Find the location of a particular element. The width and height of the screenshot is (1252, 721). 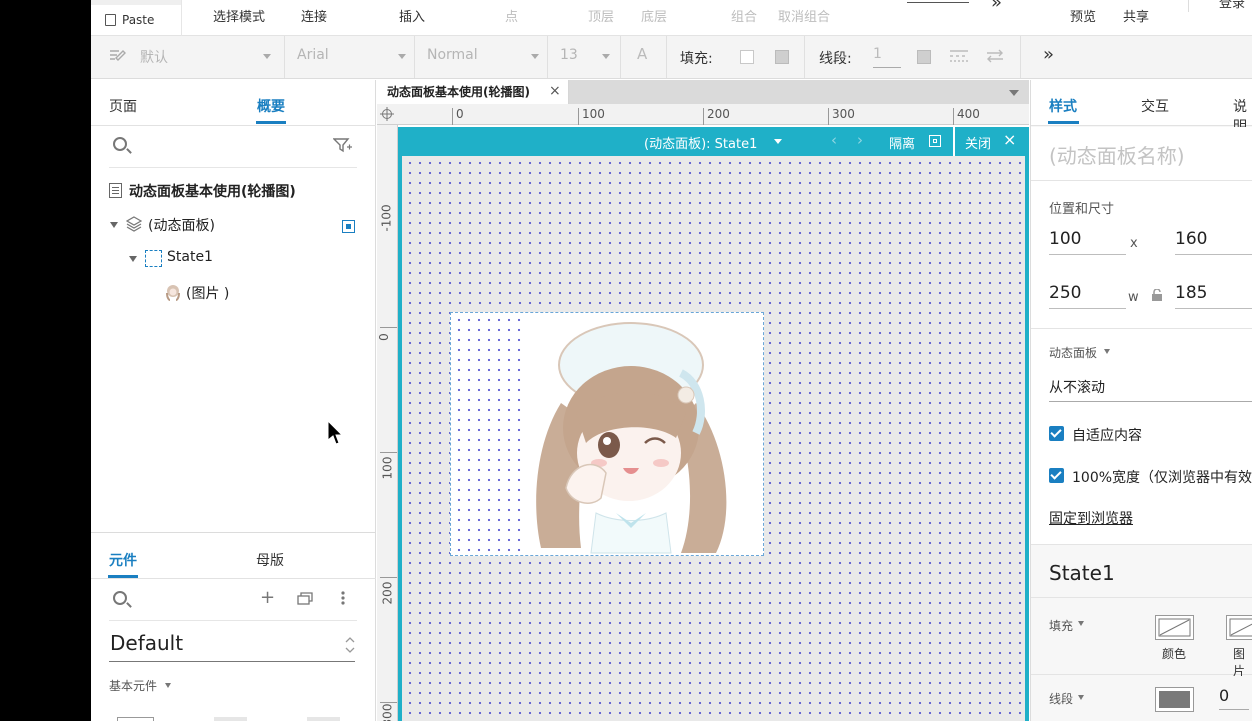

outline-row-dynamic-panel: (动态面板) is located at coordinates (233, 227).